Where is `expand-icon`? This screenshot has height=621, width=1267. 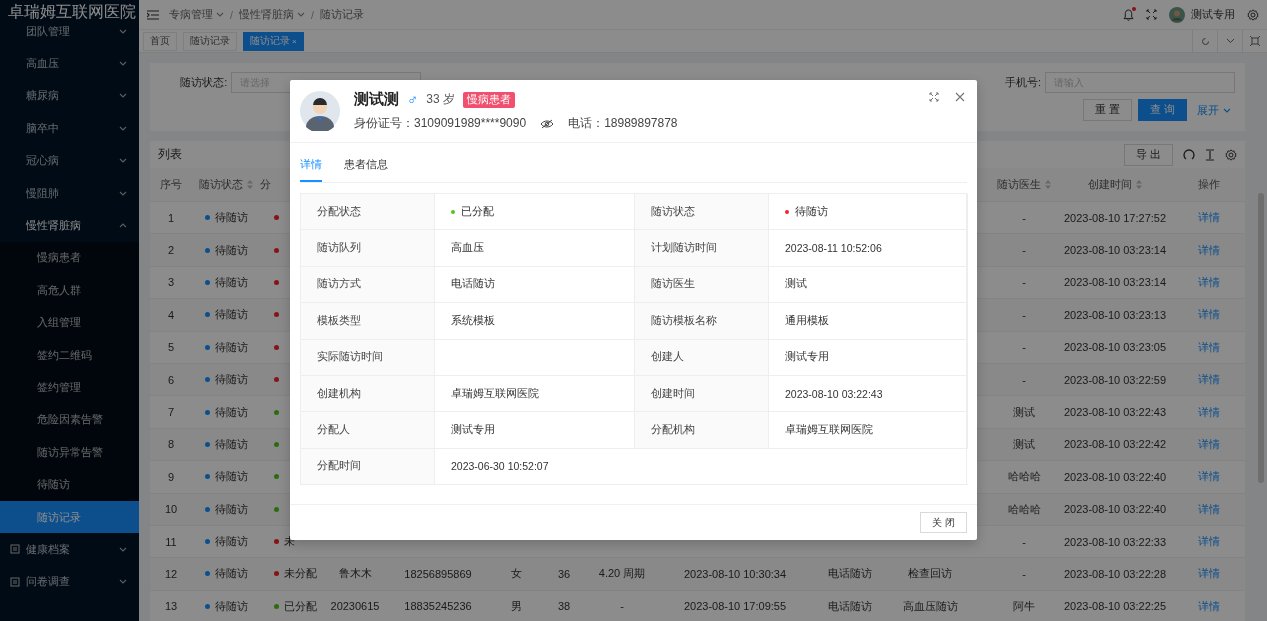
expand-icon is located at coordinates (1255, 41).